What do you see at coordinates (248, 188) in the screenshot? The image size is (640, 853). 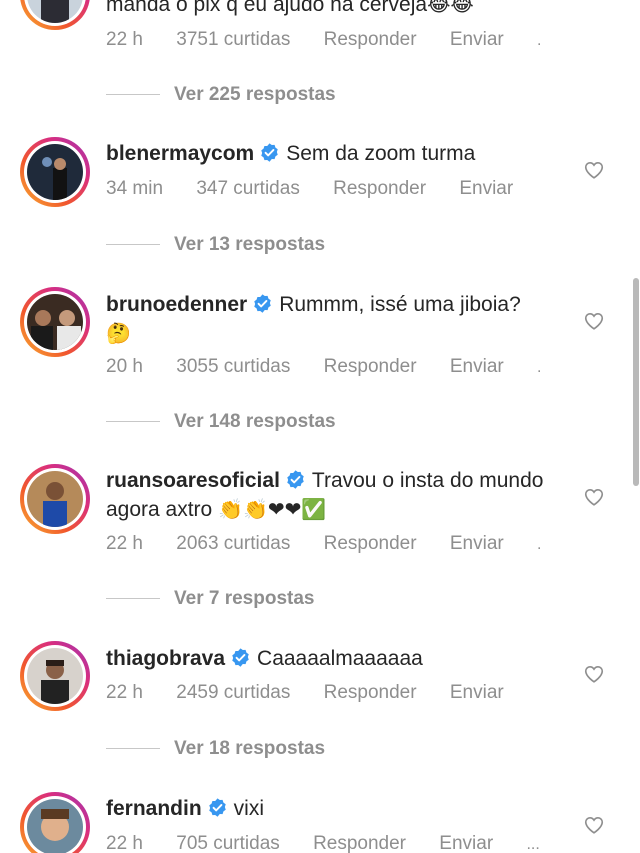 I see `likes-count: 347 curtidas` at bounding box center [248, 188].